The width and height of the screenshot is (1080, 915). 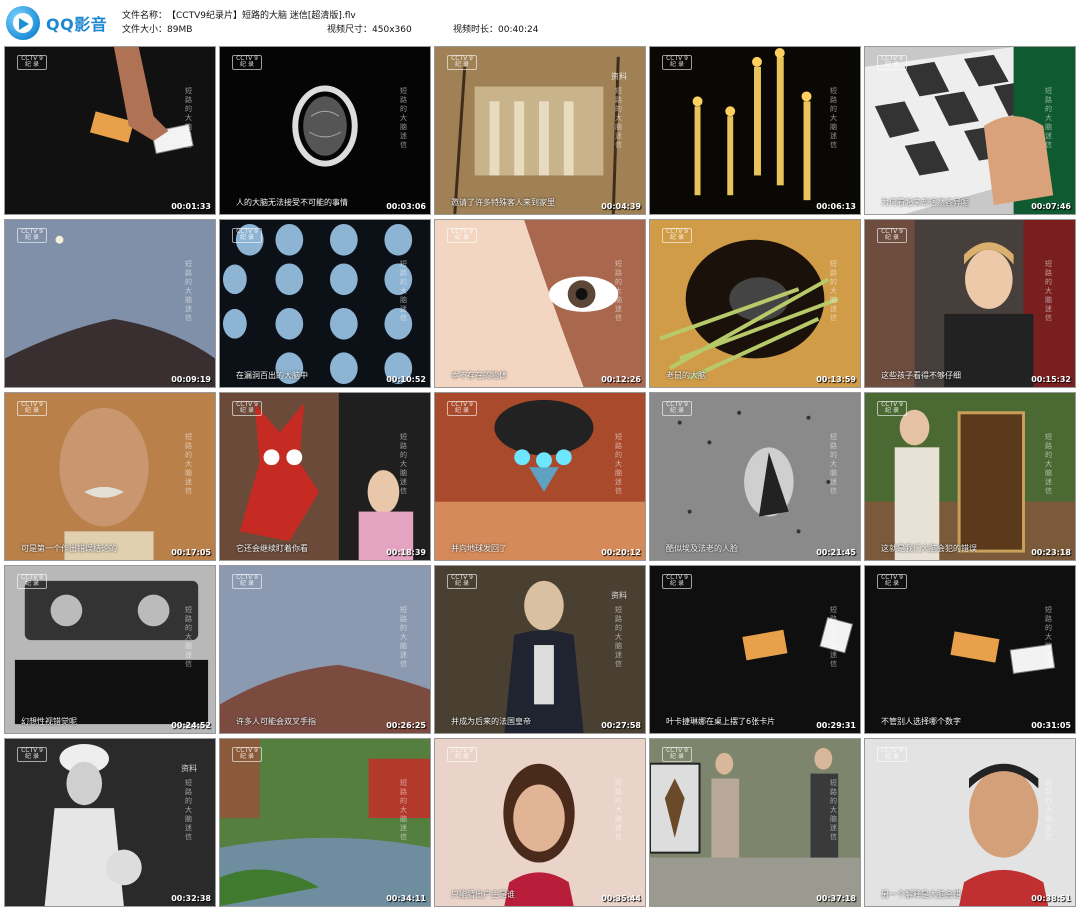 What do you see at coordinates (721, 721) in the screenshot?
I see `subtitle-caption: 叶卡捷琳娜在桌上摆了6张卡片` at bounding box center [721, 721].